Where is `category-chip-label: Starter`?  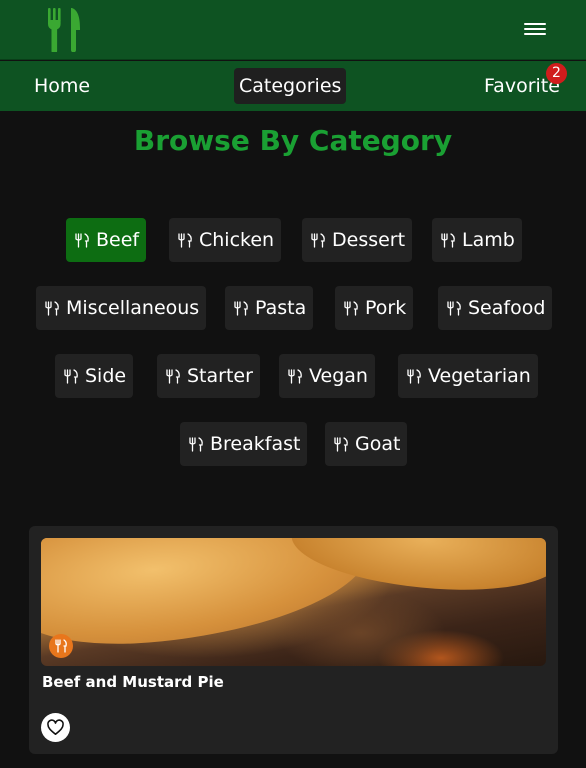 category-chip-label: Starter is located at coordinates (220, 376).